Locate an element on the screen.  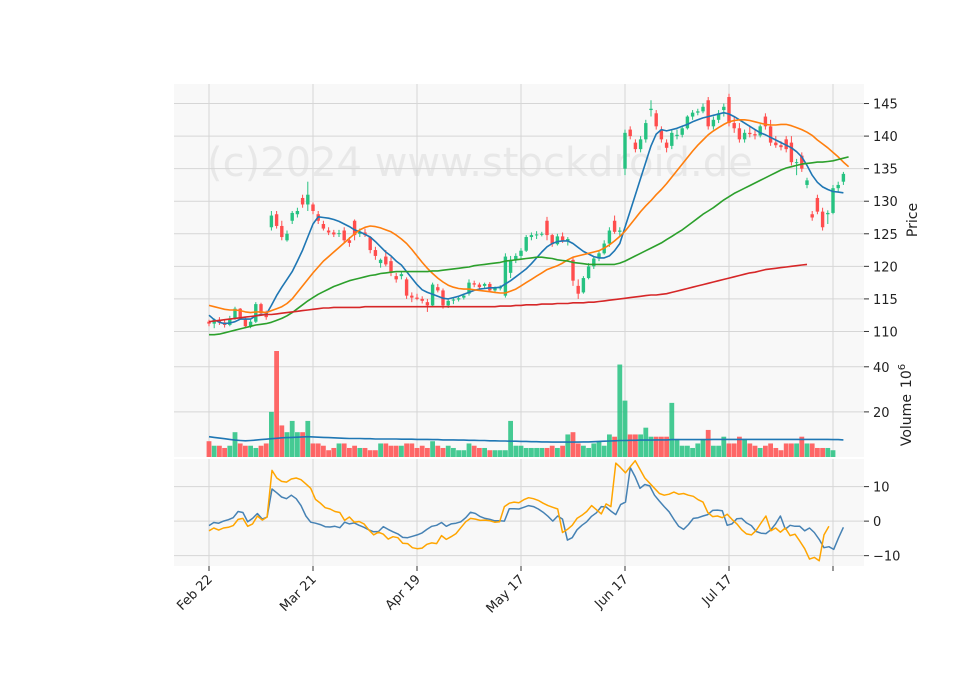
x-tick-label: Jun 17 is located at coordinates (612, 592).